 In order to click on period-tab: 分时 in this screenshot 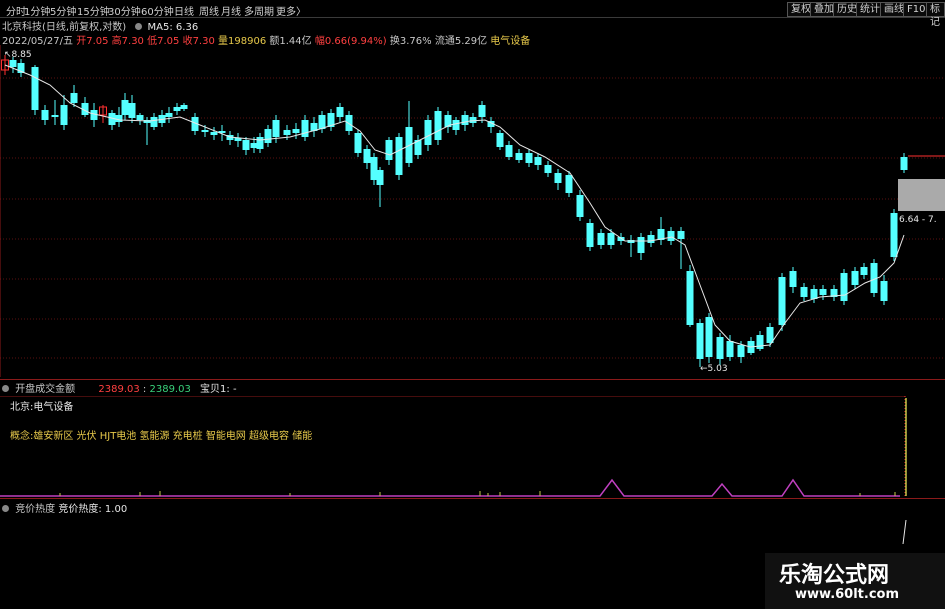, I will do `click(16, 10)`.